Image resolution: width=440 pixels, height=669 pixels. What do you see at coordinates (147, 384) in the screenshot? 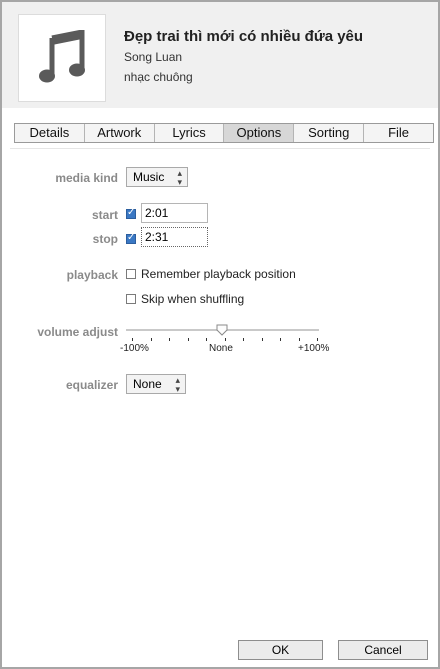
I see `equalizer-value: None` at bounding box center [147, 384].